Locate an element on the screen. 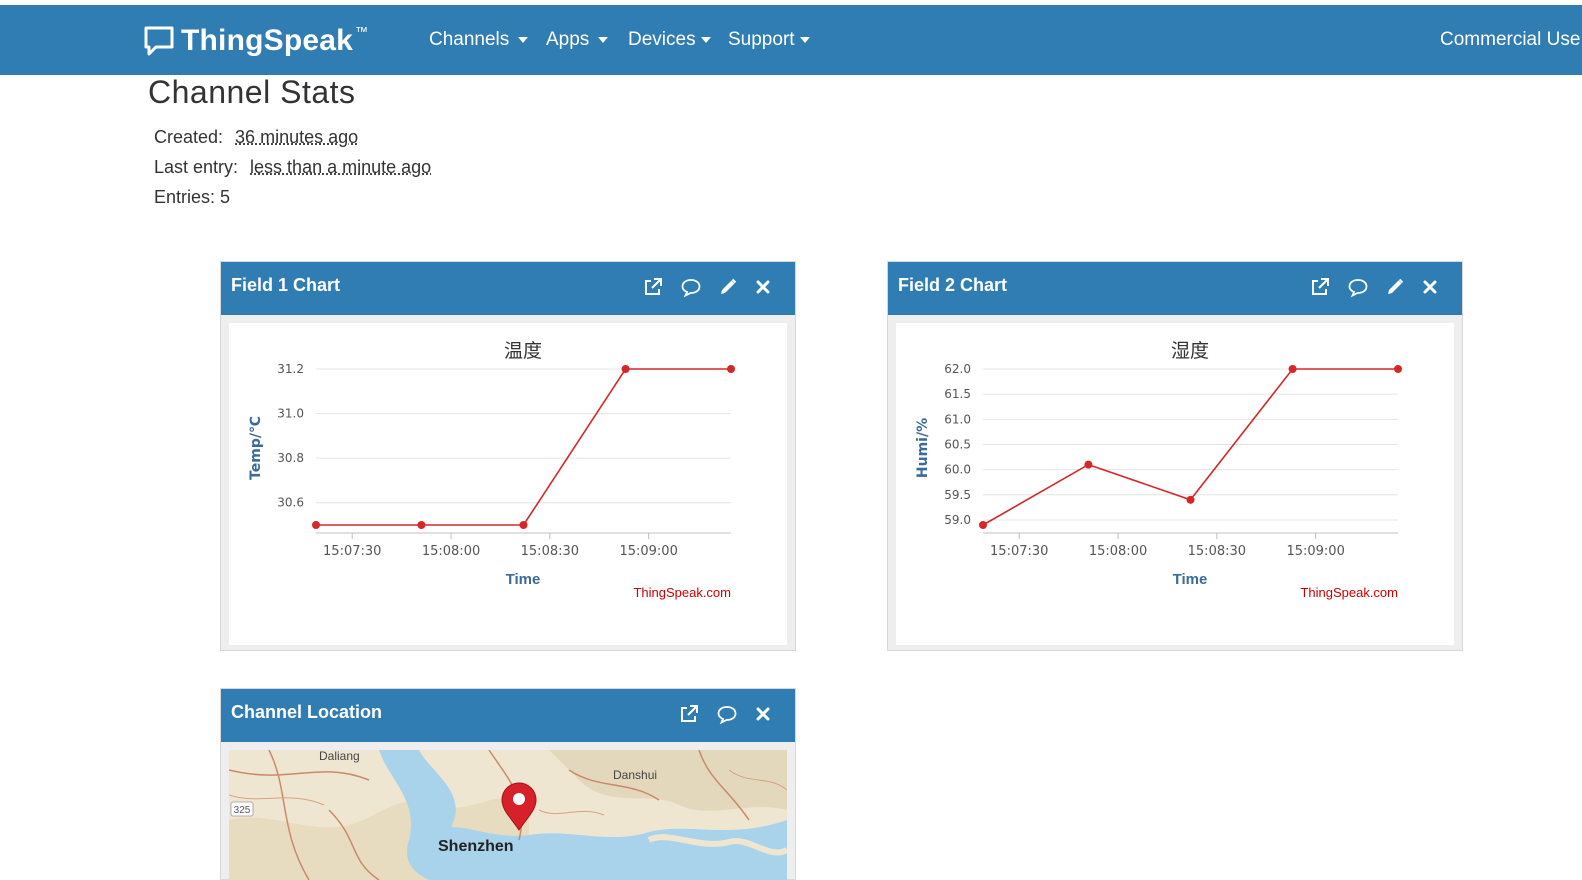 This screenshot has height=880, width=1582. stat-created: Created: 36 minutes ago is located at coordinates (256, 137).